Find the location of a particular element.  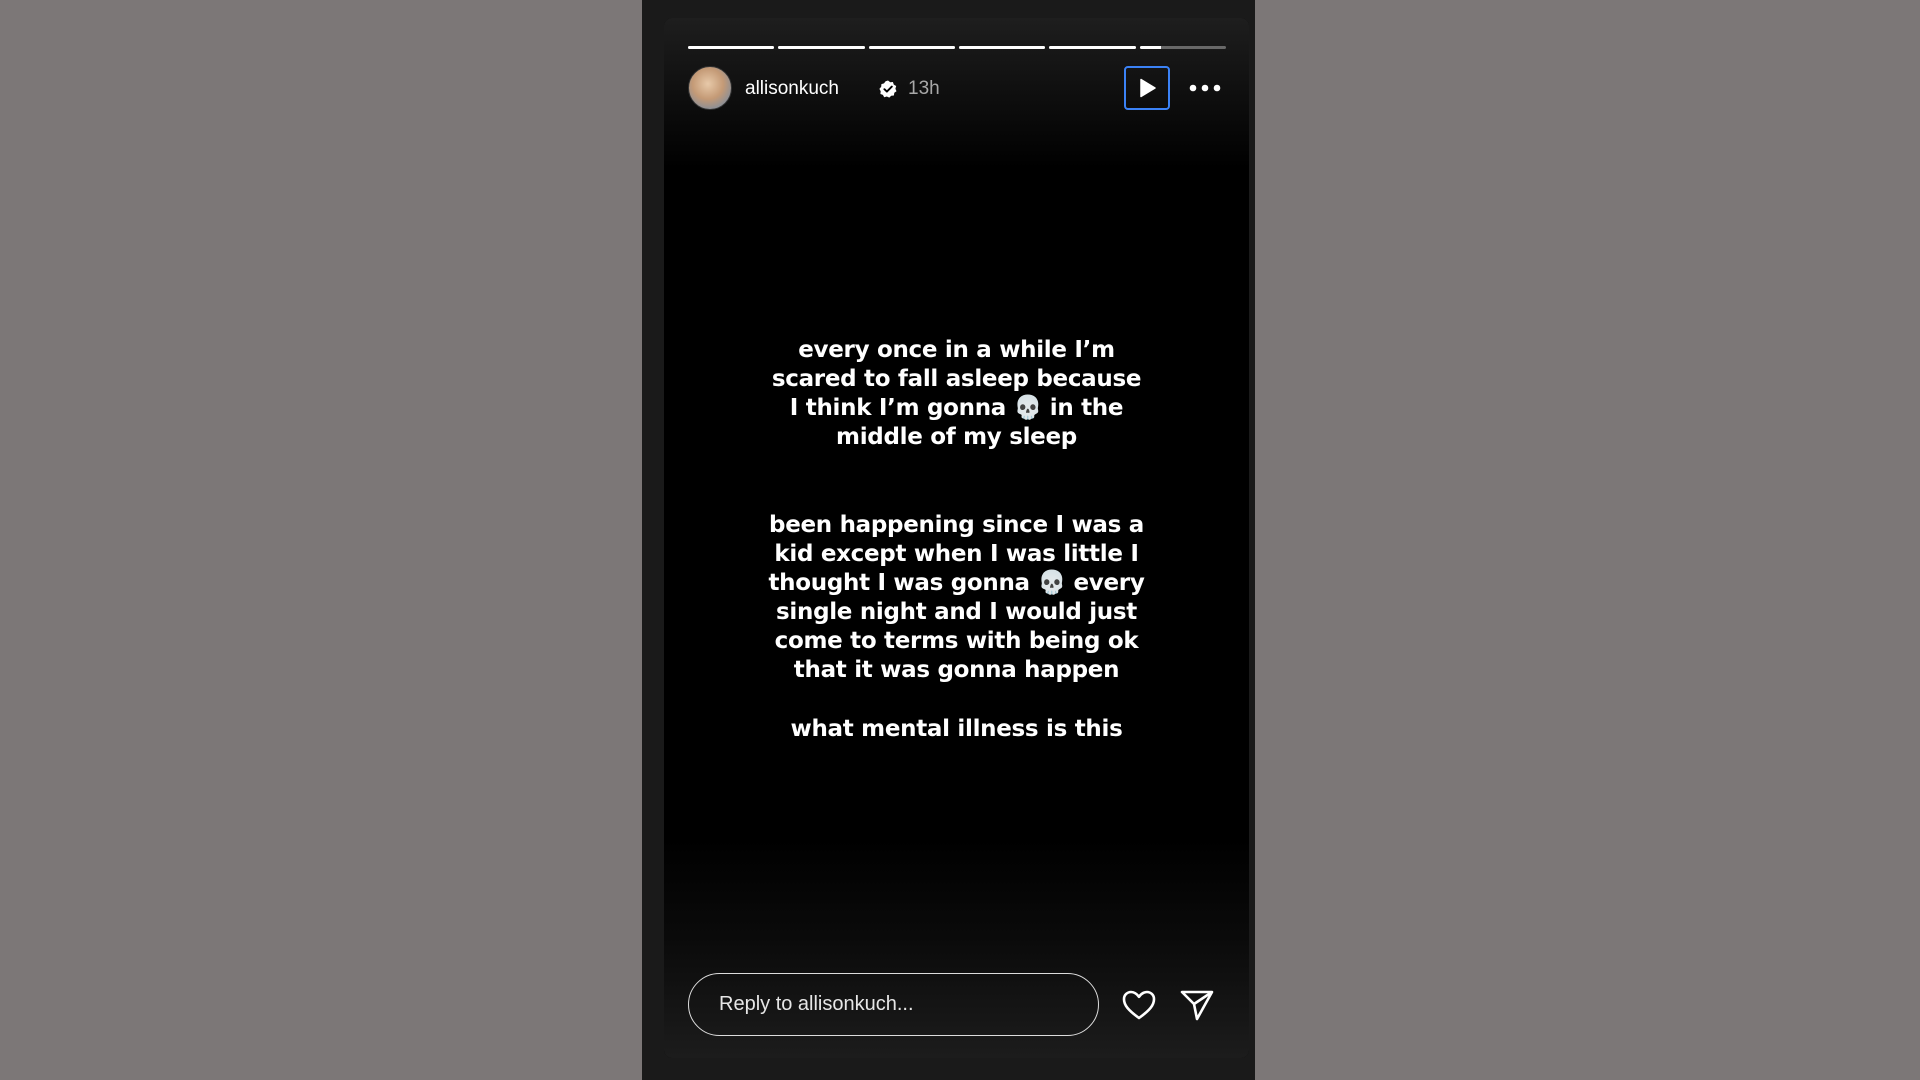

like-button is located at coordinates (1139, 1005).